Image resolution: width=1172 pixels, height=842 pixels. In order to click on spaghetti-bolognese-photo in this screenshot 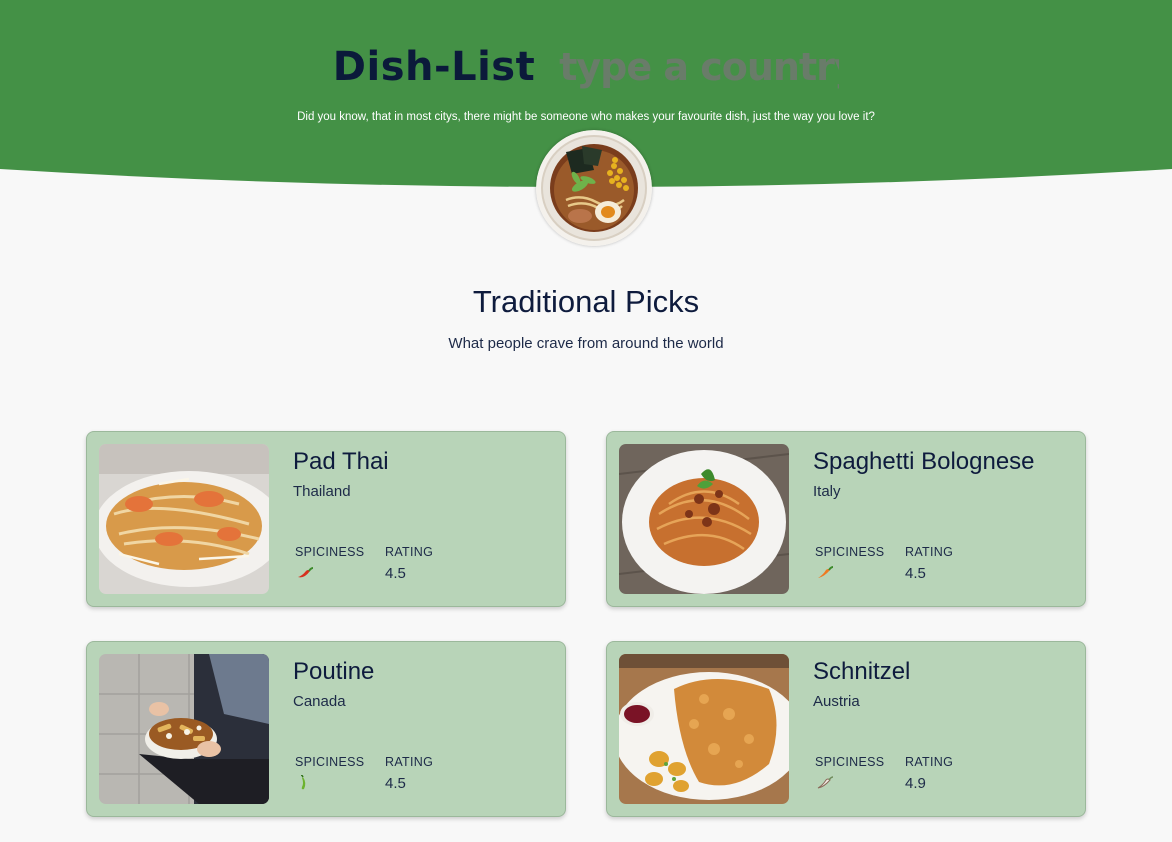, I will do `click(704, 519)`.